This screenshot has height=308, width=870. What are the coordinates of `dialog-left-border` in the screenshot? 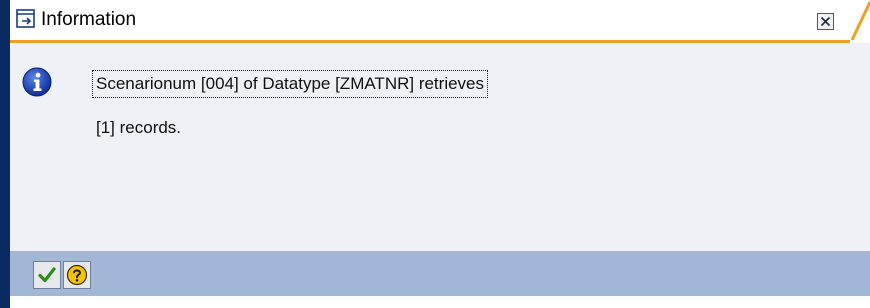 It's located at (5, 154).